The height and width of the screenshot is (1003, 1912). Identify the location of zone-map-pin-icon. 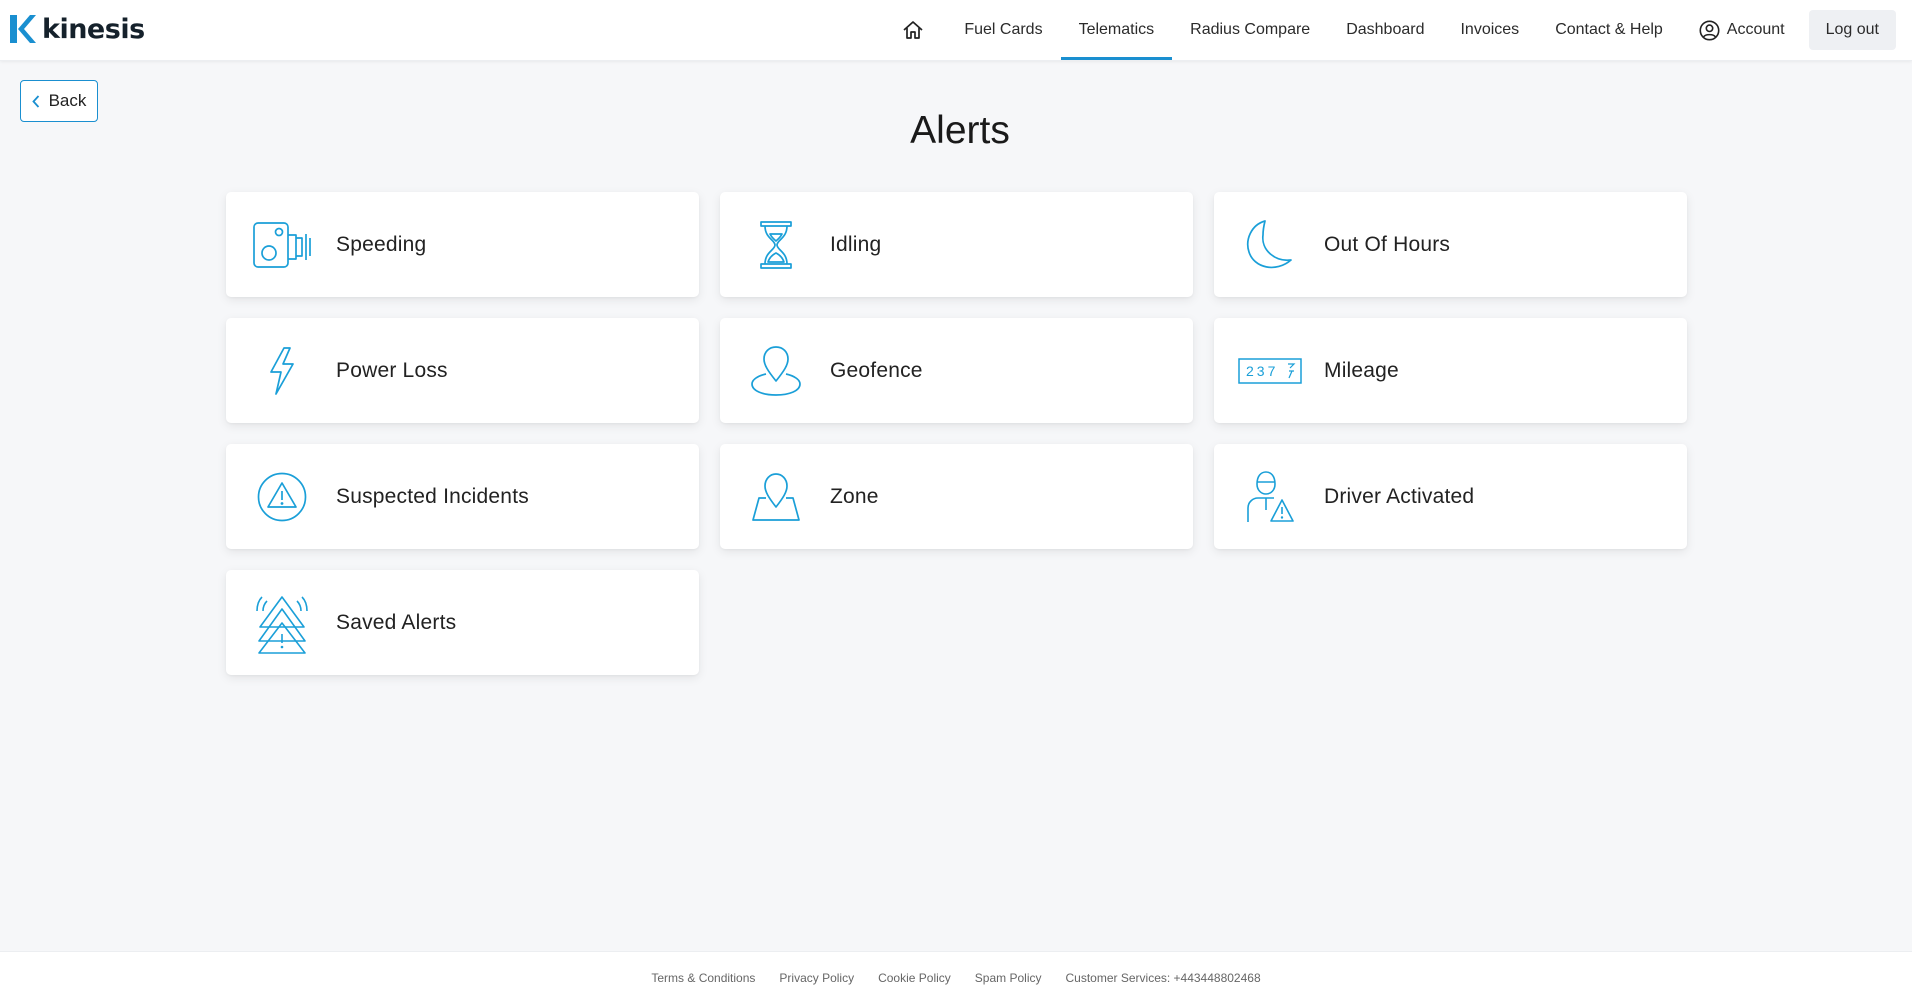
(776, 497).